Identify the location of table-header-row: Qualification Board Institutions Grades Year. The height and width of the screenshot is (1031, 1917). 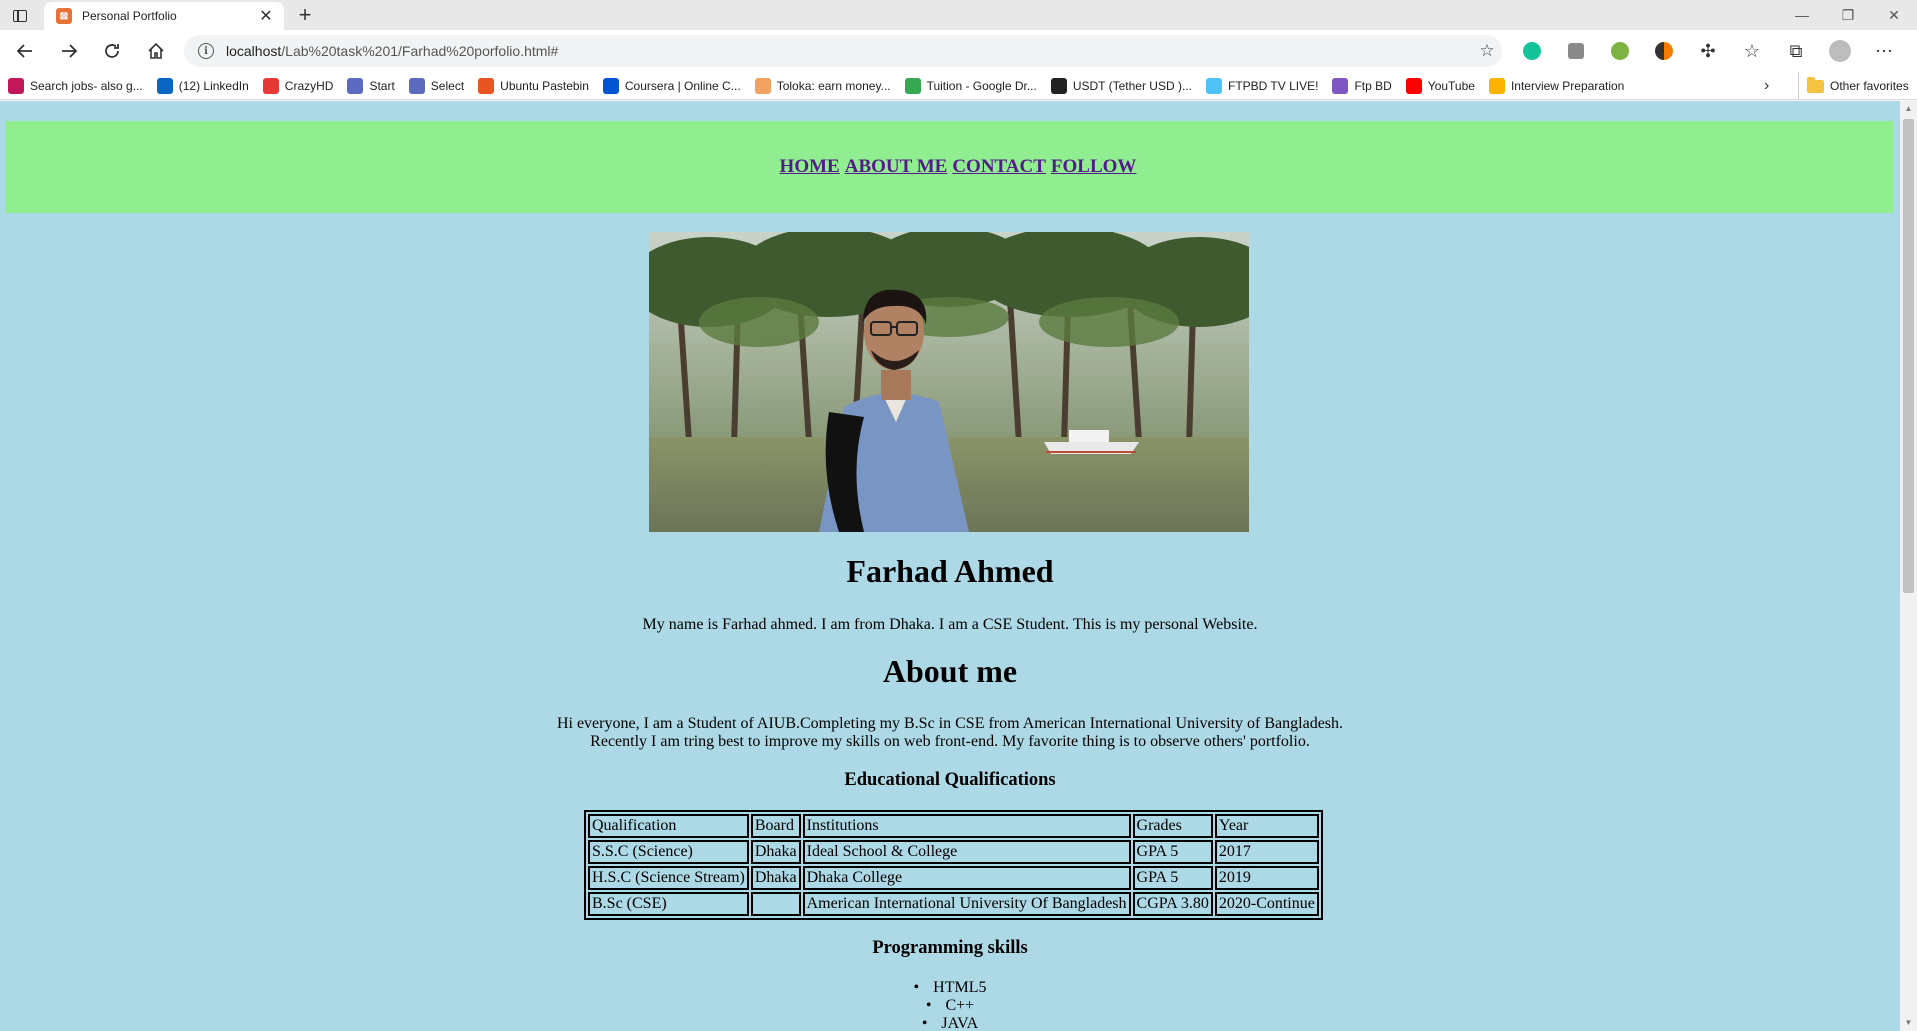
(953, 826).